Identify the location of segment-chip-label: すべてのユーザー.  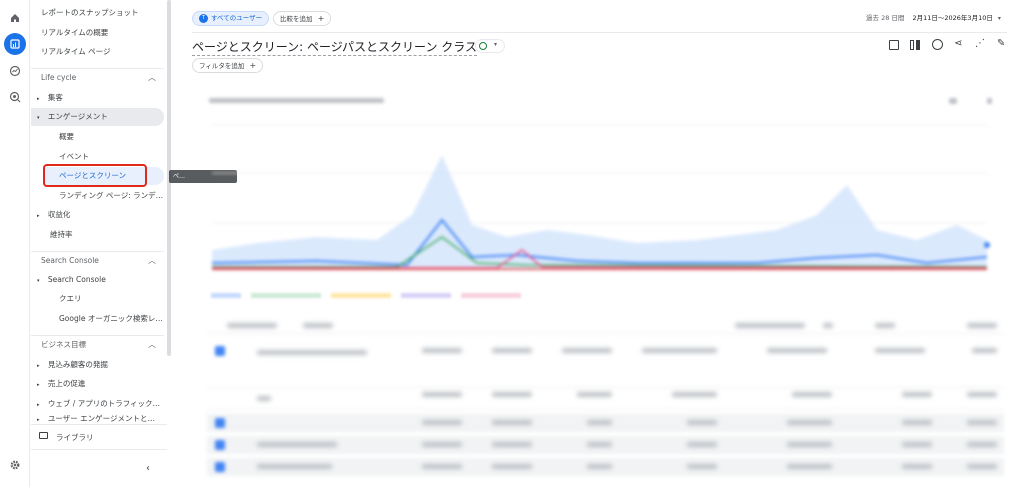
(237, 18).